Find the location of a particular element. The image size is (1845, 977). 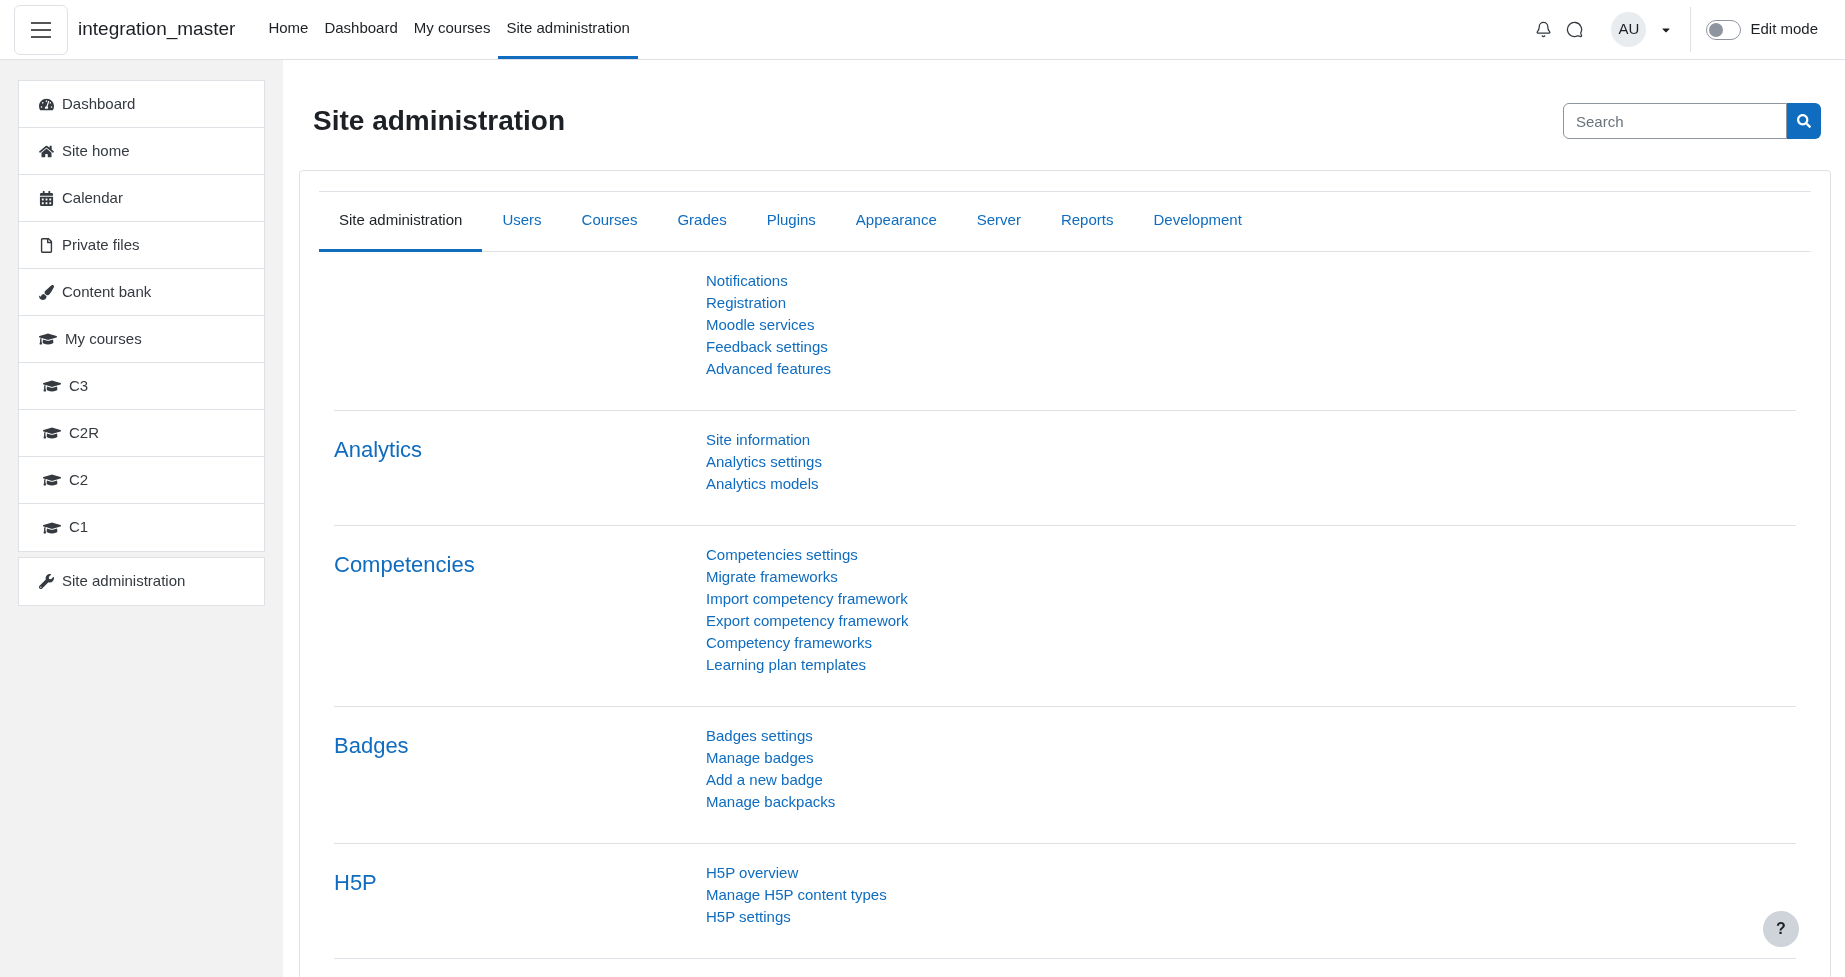

nav-link: Site administration is located at coordinates (568, 29).